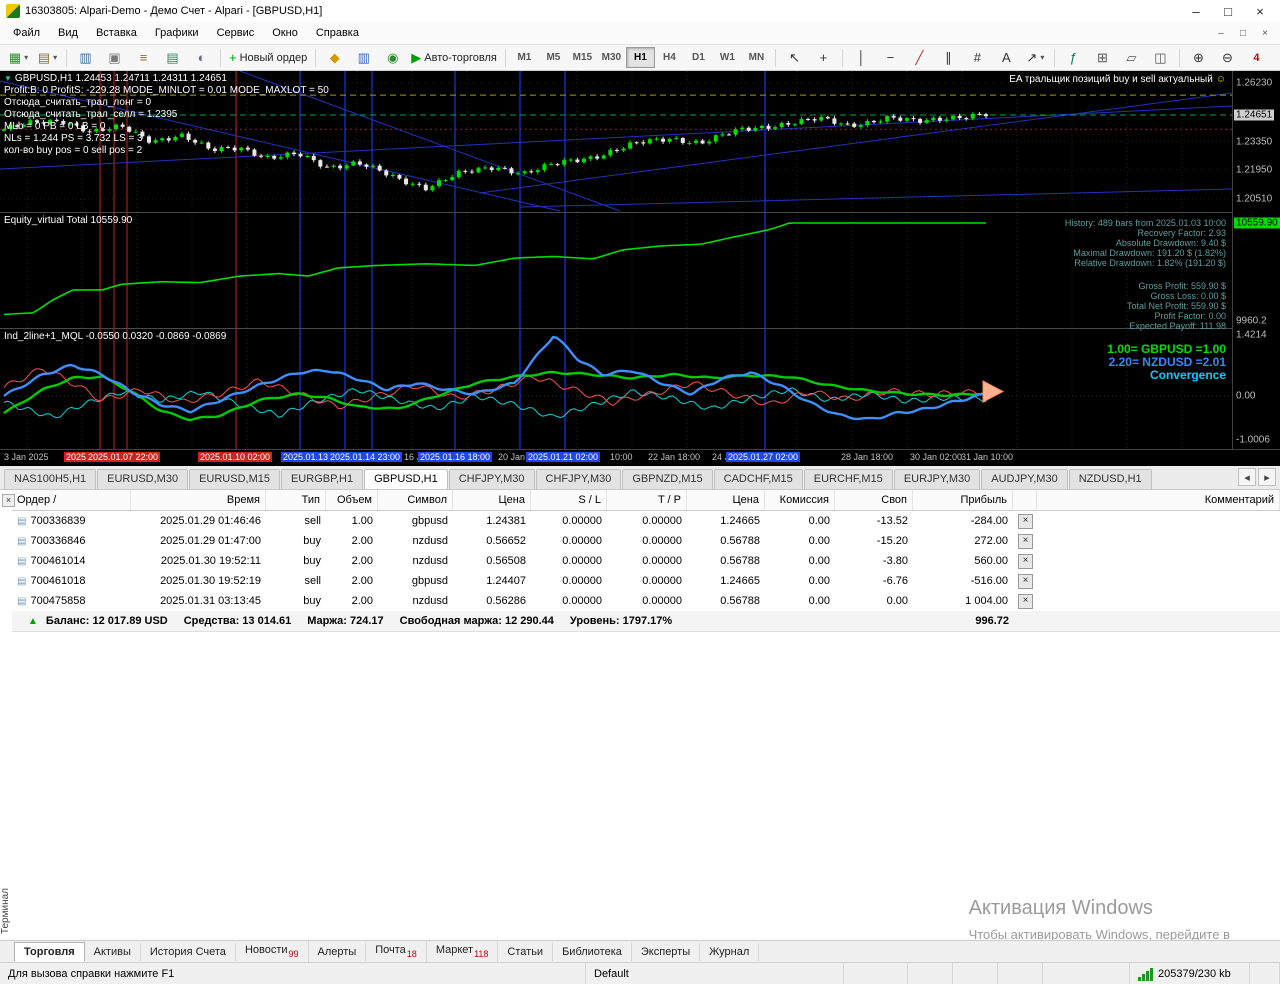 This screenshot has width=1280, height=984. What do you see at coordinates (236, 33) in the screenshot?
I see `menu-item-service: Сервис` at bounding box center [236, 33].